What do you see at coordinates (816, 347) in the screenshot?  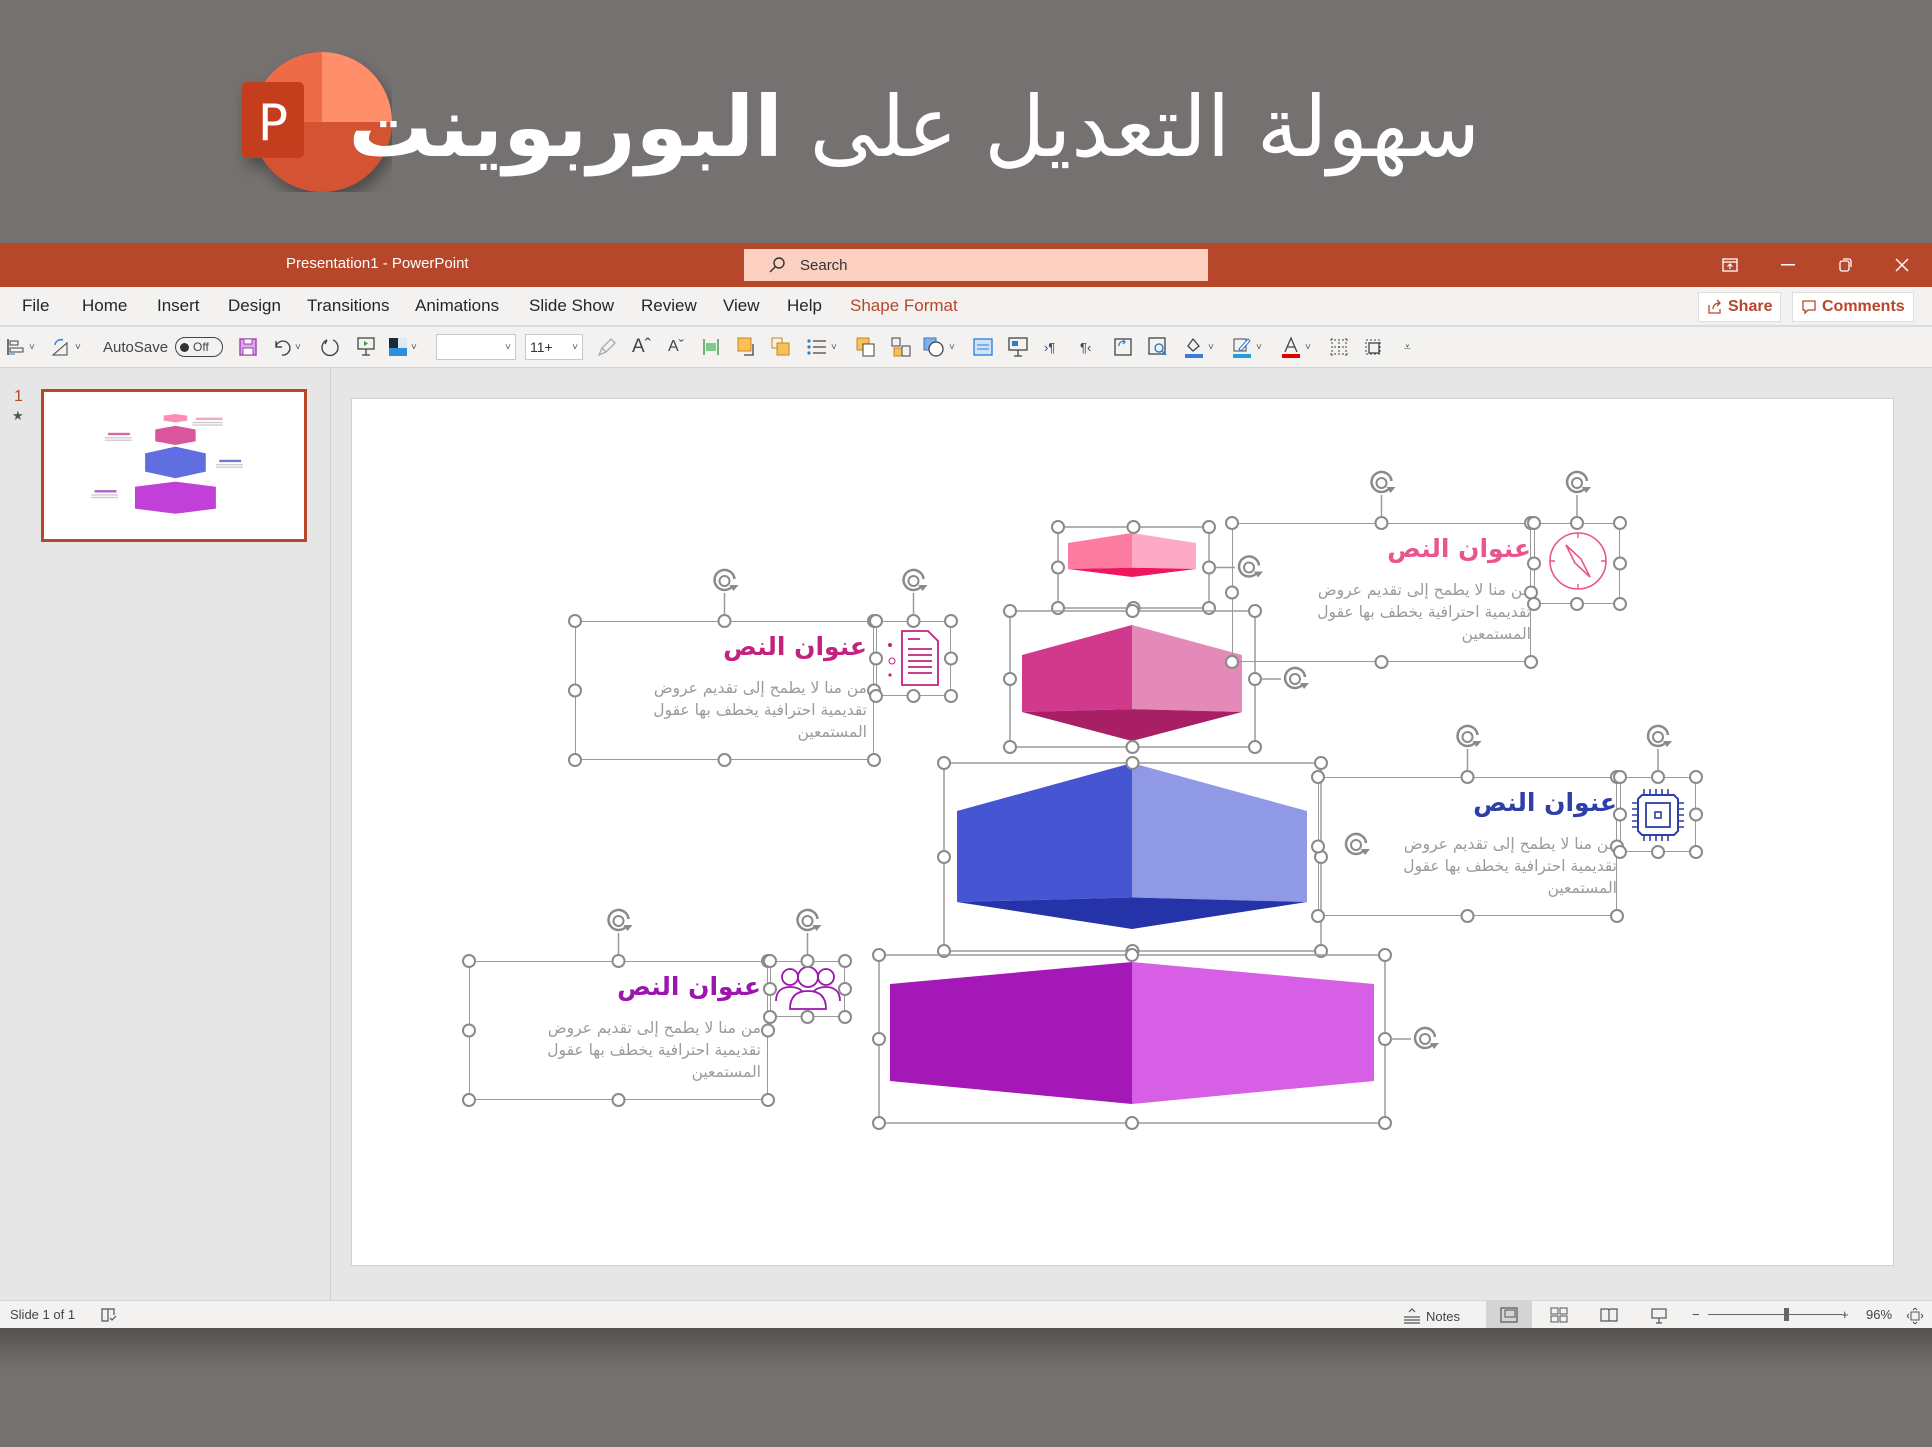 I see `bullets-icon` at bounding box center [816, 347].